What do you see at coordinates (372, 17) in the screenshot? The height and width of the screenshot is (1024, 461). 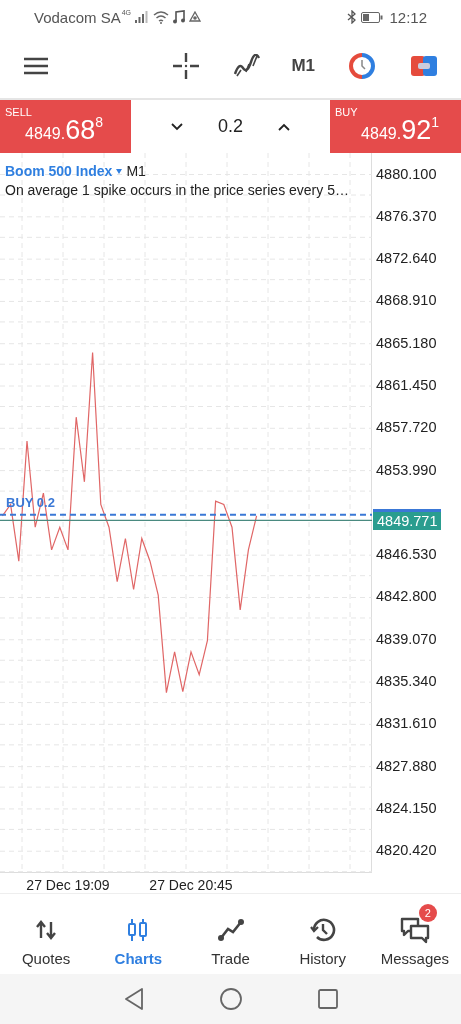 I see `battery-icon` at bounding box center [372, 17].